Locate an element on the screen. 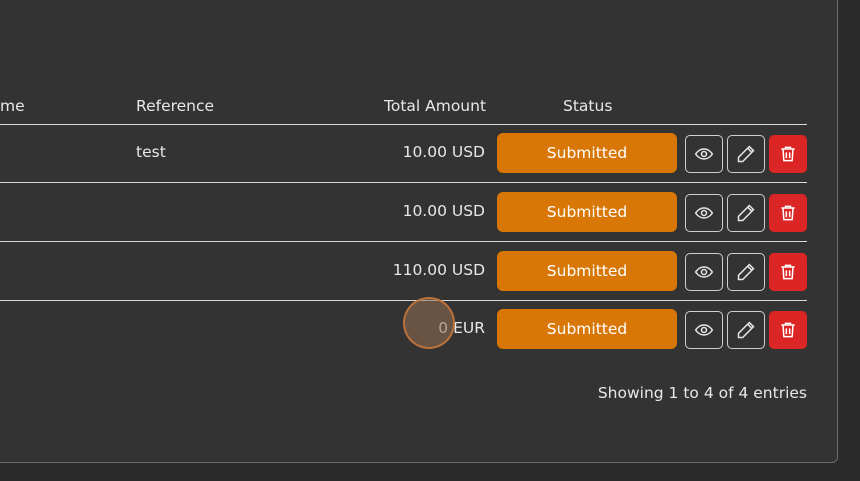  col-header-status: Status is located at coordinates (587, 106).